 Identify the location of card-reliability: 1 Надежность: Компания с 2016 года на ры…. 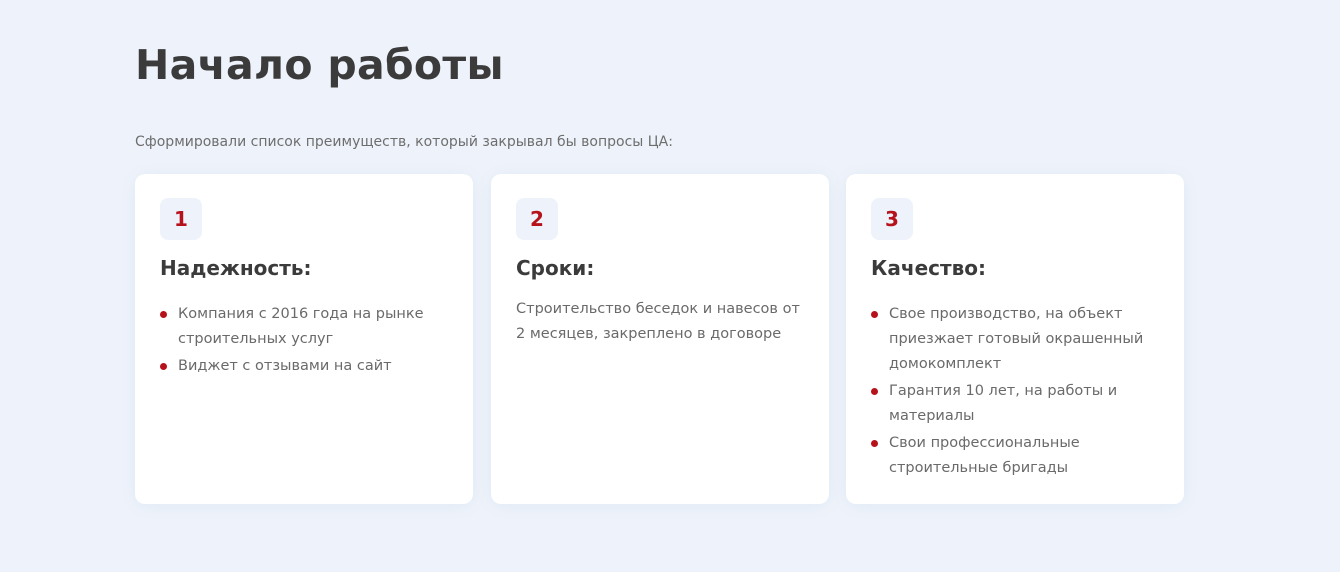
(304, 339).